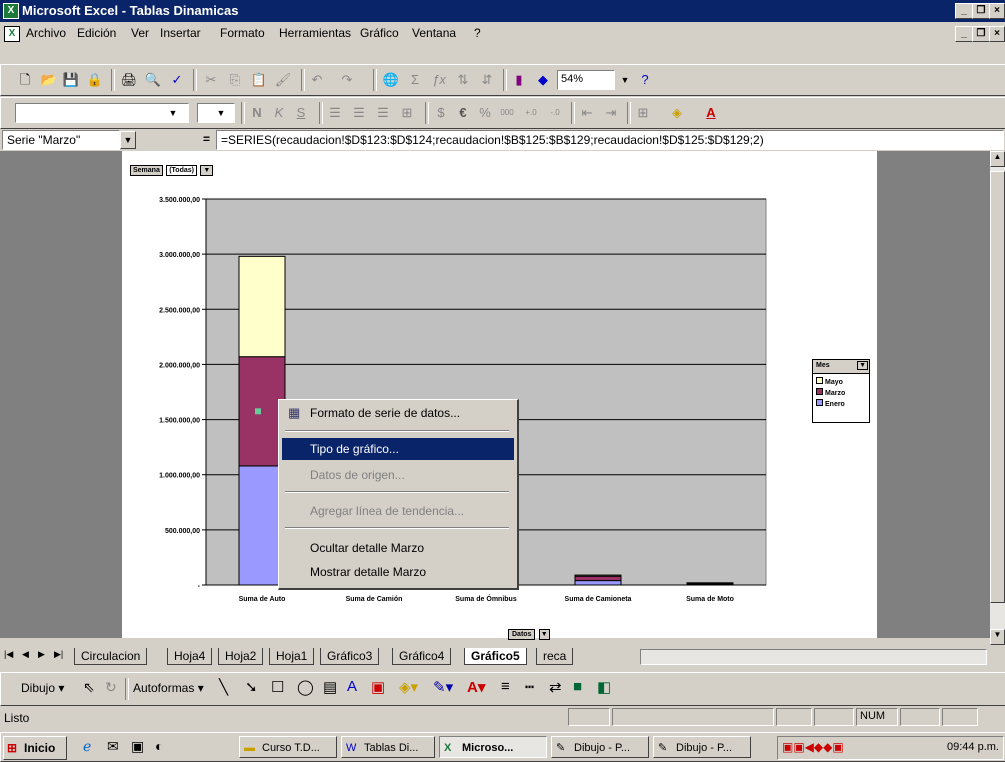 Image resolution: width=1005 pixels, height=762 pixels. I want to click on clipart-icon: ▣, so click(378, 687).